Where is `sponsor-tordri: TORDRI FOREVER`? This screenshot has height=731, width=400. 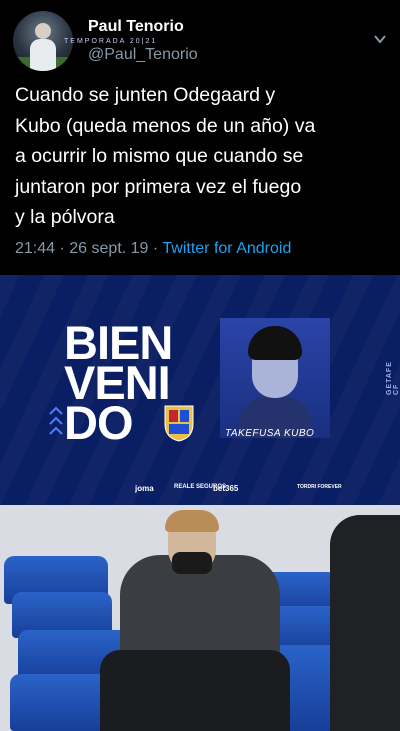
sponsor-tordri: TORDRI FOREVER is located at coordinates (319, 487).